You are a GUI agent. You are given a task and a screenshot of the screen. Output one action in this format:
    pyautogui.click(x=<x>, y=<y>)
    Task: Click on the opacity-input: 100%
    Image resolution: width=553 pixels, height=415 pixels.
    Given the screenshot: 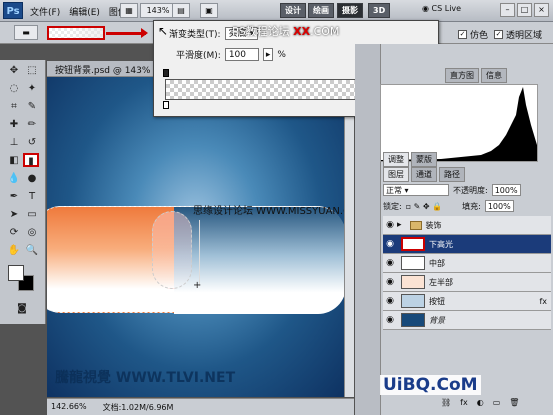 What is the action you would take?
    pyautogui.click(x=506, y=190)
    